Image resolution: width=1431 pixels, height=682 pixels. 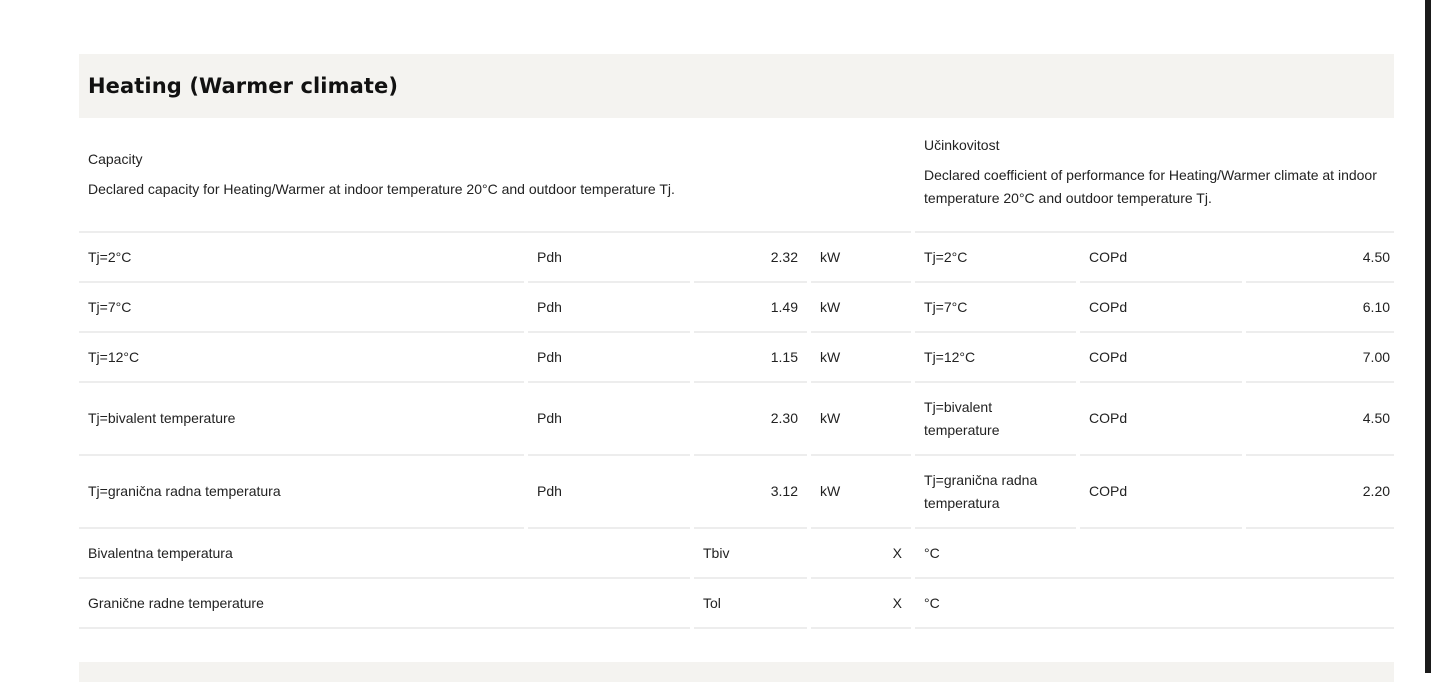 I want to click on section-title: Heating (Warmer climate), so click(x=243, y=86).